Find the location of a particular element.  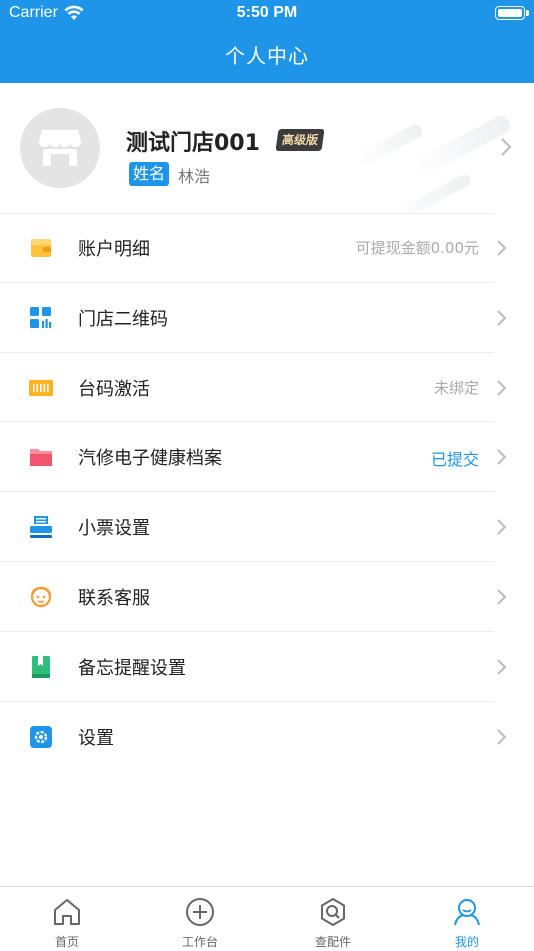

menu-item-label: 账户明细 is located at coordinates (114, 249).